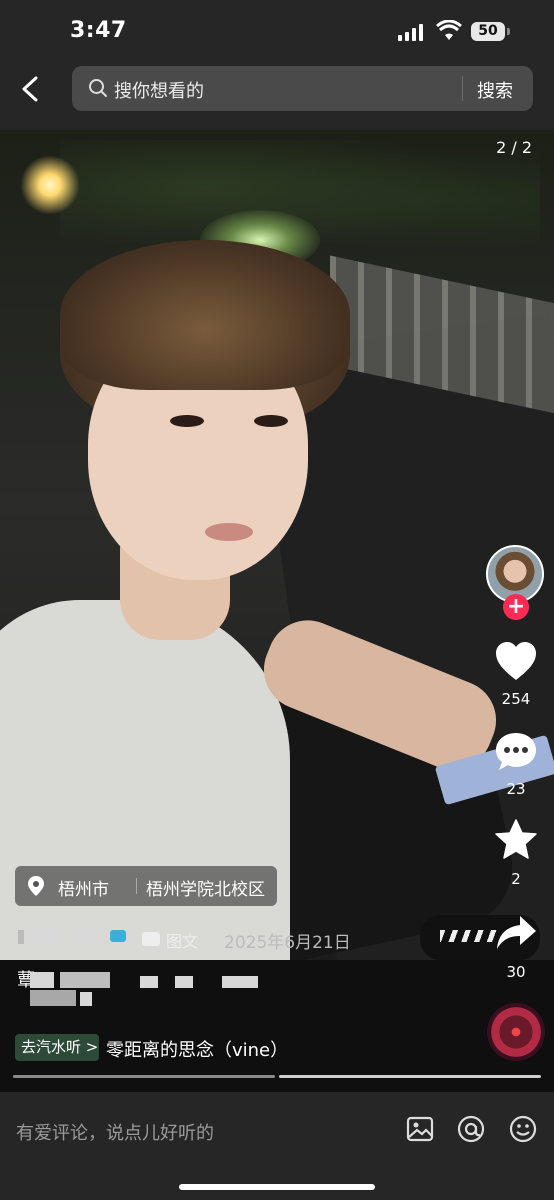  Describe the element at coordinates (508, 31) in the screenshot. I see `battery-tip` at that location.